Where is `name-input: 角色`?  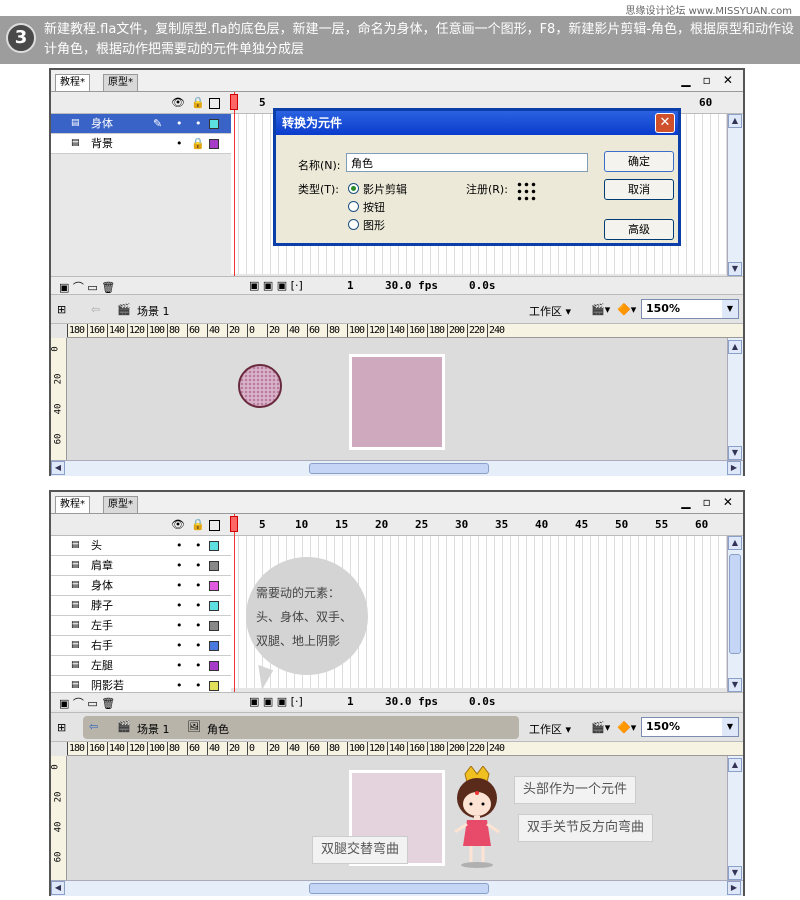
name-input: 角色 is located at coordinates (467, 162).